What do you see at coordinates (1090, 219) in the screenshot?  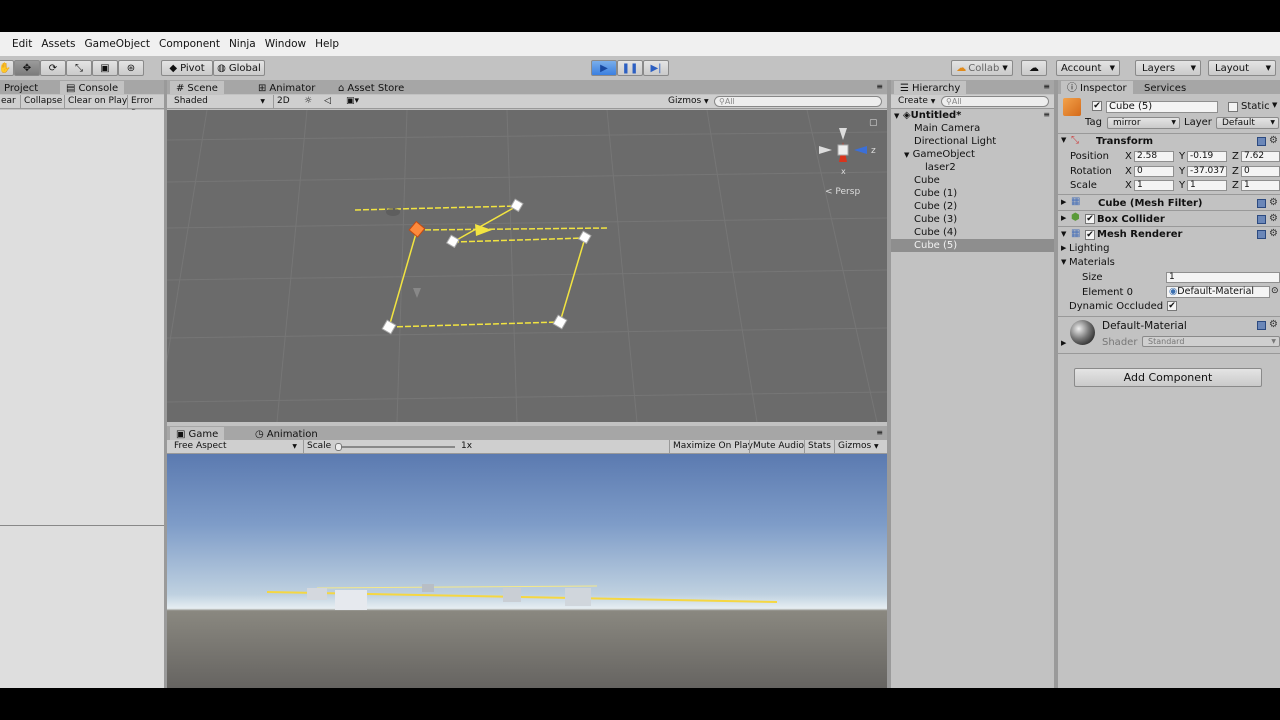 I see `box-collider-checkbox: ✔` at bounding box center [1090, 219].